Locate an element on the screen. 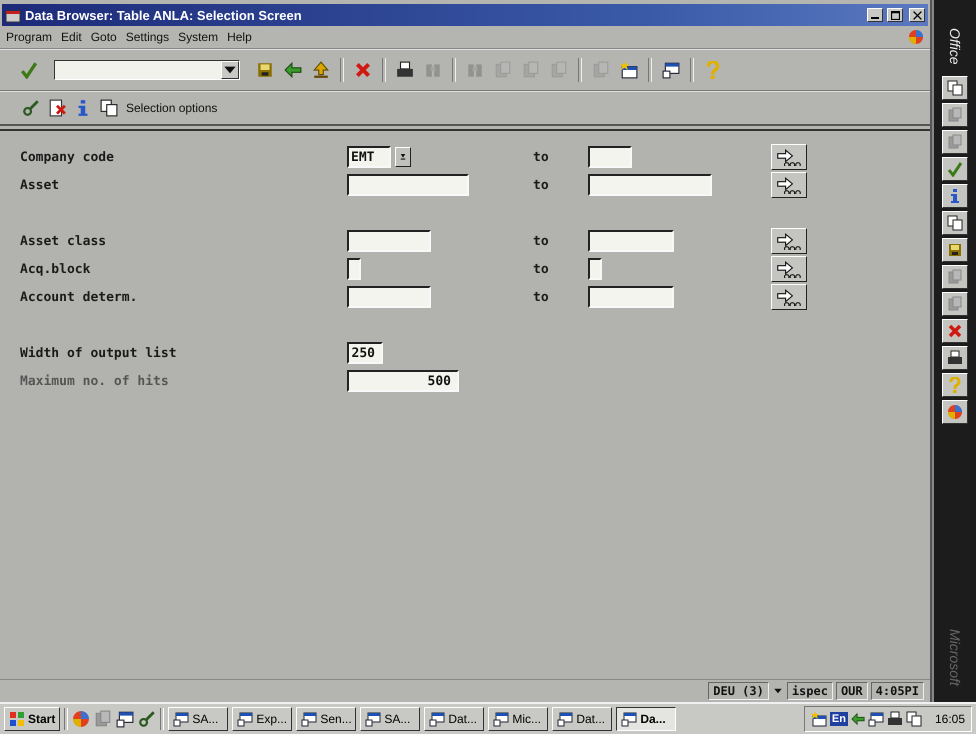  field-label: Maximum no. of hits is located at coordinates (95, 381).